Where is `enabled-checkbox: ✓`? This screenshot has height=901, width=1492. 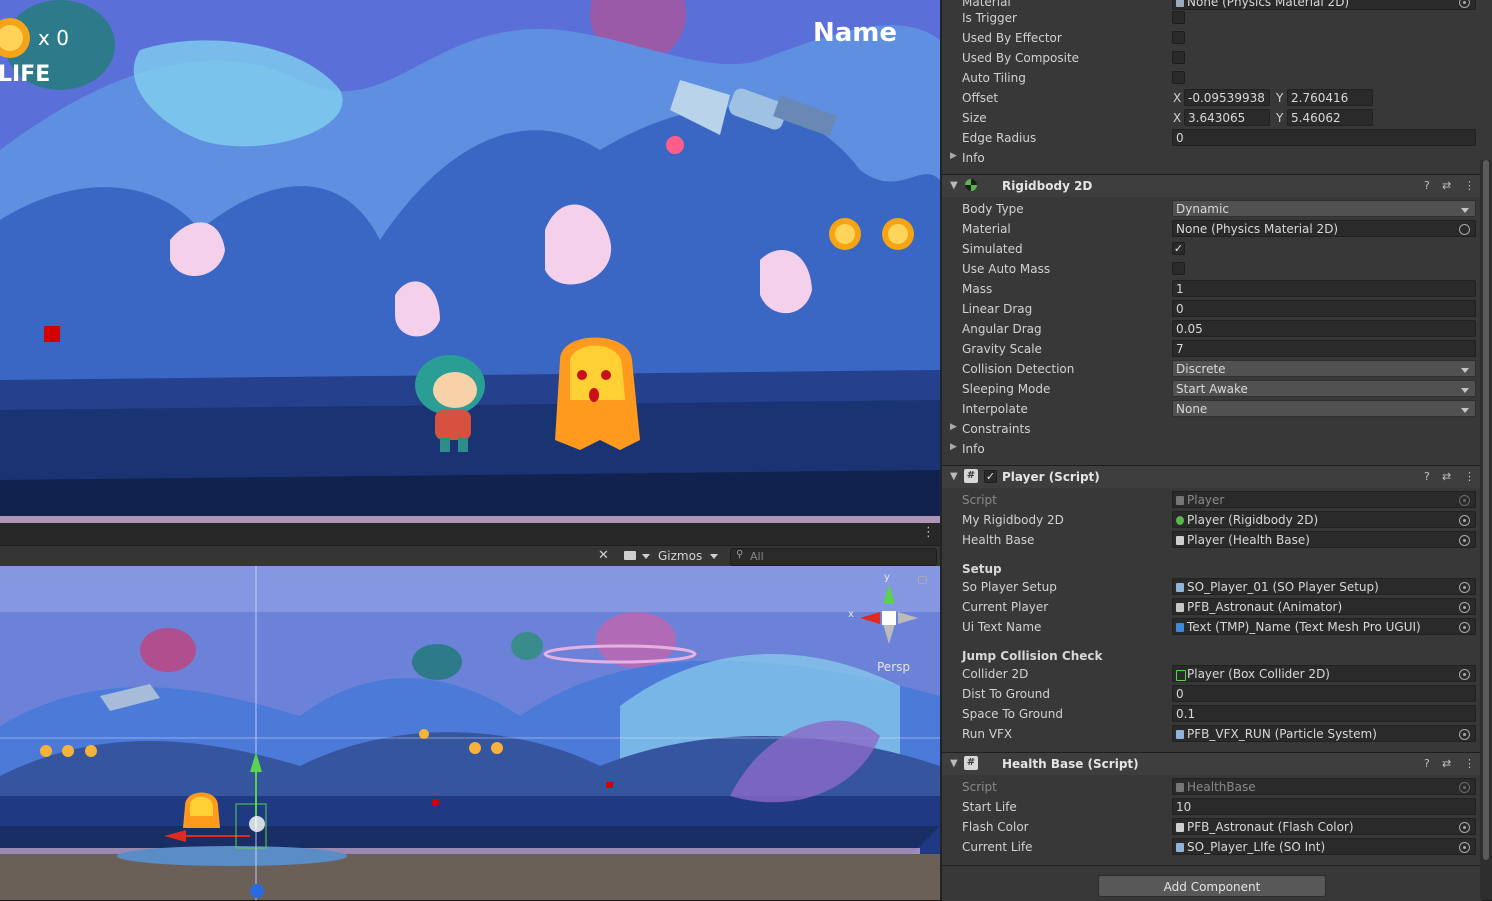 enabled-checkbox: ✓ is located at coordinates (990, 476).